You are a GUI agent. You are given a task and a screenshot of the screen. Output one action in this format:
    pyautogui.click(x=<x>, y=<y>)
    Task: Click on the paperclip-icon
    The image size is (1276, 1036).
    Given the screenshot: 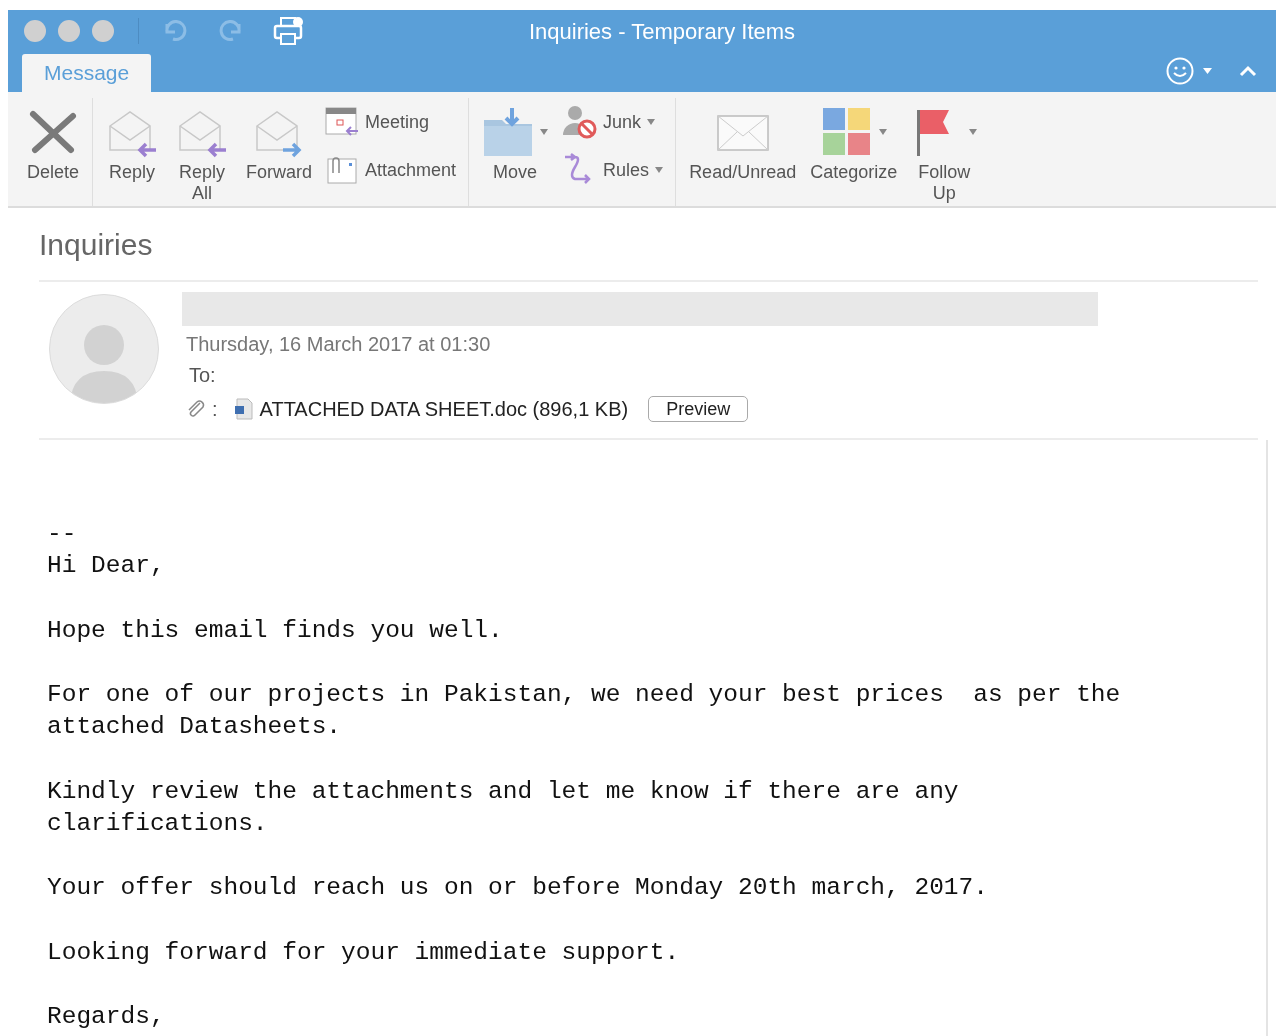 What is the action you would take?
    pyautogui.click(x=196, y=409)
    